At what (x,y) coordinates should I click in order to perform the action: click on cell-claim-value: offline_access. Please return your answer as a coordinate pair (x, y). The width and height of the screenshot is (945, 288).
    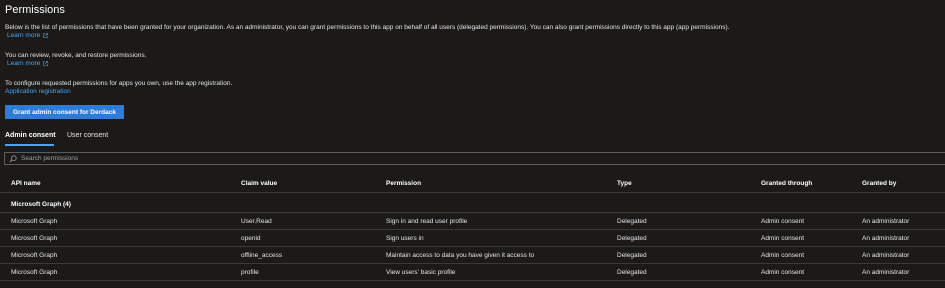
    Looking at the image, I should click on (261, 255).